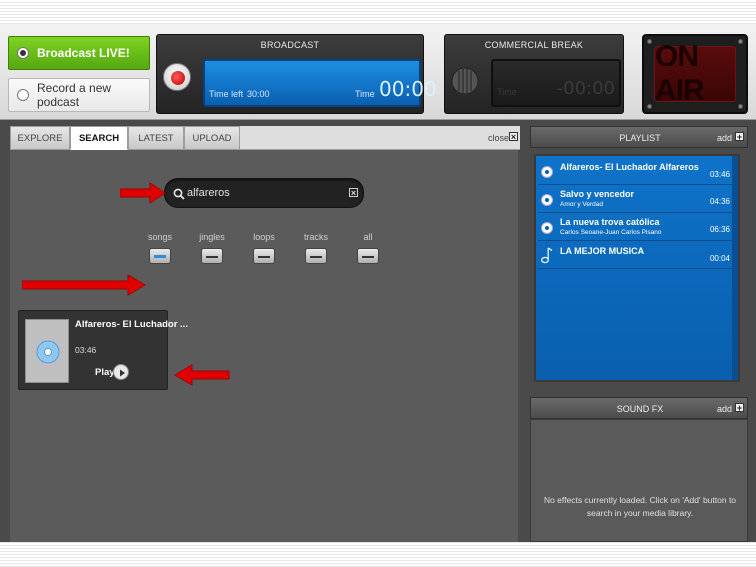 The height and width of the screenshot is (567, 756). Describe the element at coordinates (316, 256) in the screenshot. I see `filter-tracks-toggle` at that location.